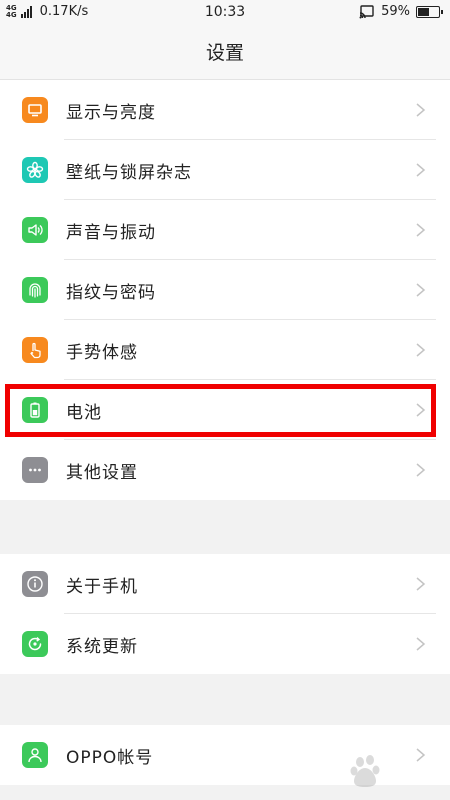  What do you see at coordinates (35, 350) in the screenshot?
I see `gesture-hand-icon` at bounding box center [35, 350].